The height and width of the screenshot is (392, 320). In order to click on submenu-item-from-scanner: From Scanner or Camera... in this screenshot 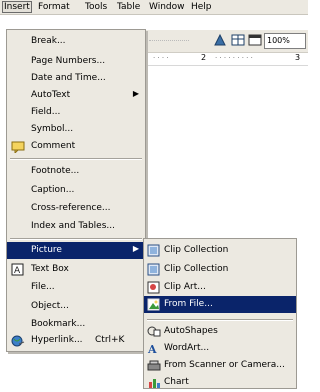, I will do `click(220, 365)`.